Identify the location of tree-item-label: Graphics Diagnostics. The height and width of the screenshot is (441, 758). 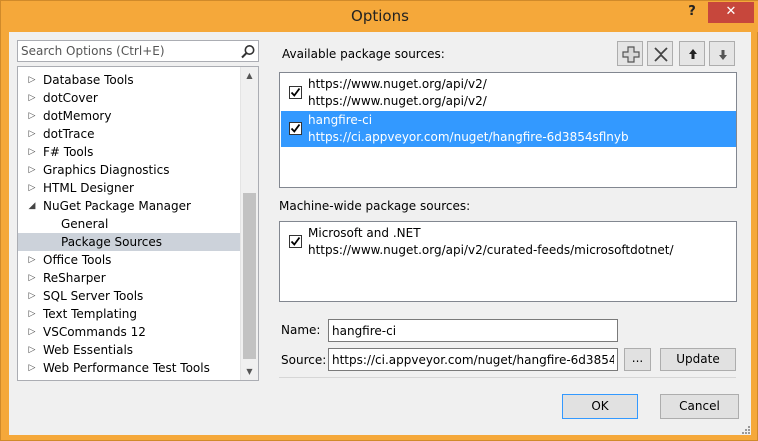
(106, 170).